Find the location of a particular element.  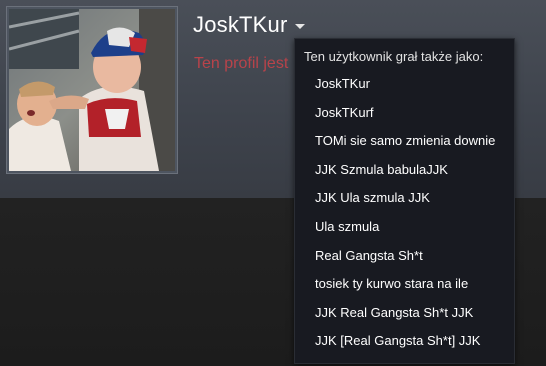

alias-item: Real Gangsta Sh*t is located at coordinates (404, 262).